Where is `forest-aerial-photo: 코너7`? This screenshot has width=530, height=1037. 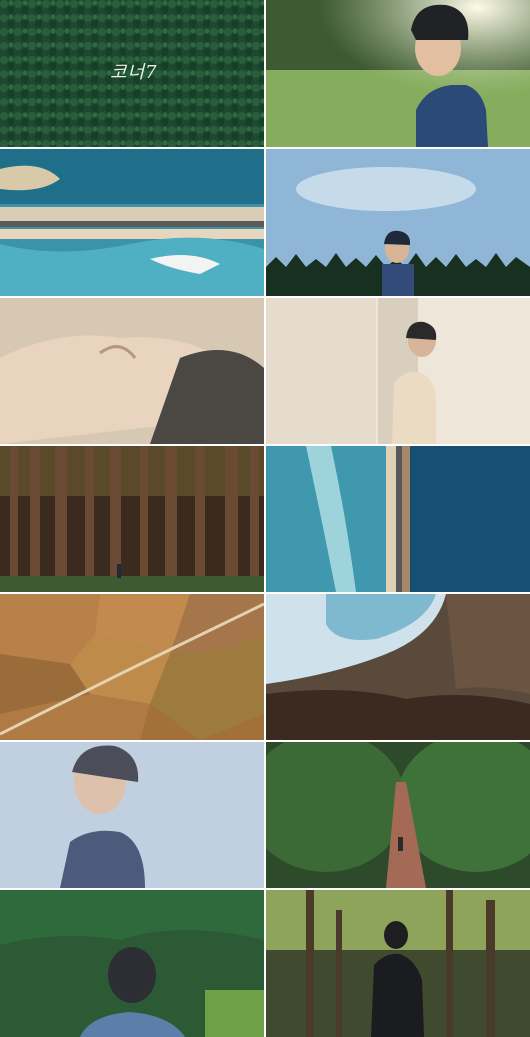 forest-aerial-photo: 코너7 is located at coordinates (132, 73).